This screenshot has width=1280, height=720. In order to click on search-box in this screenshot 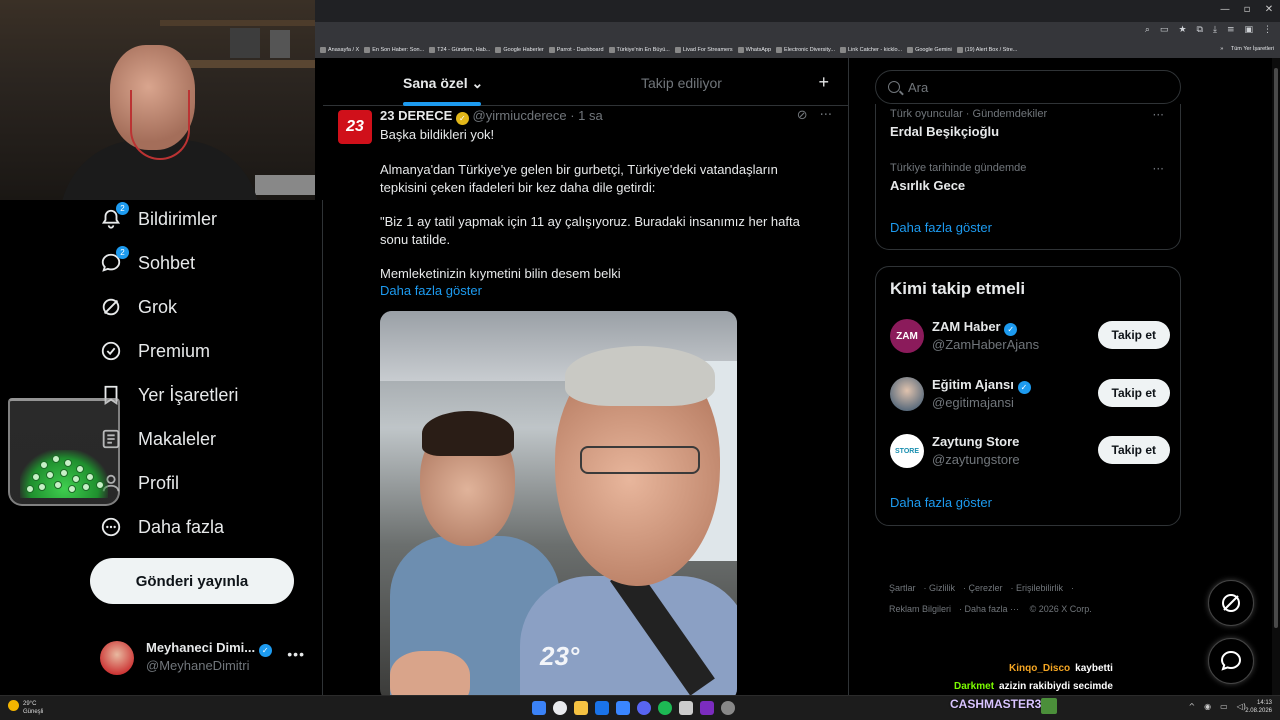, I will do `click(1028, 87)`.